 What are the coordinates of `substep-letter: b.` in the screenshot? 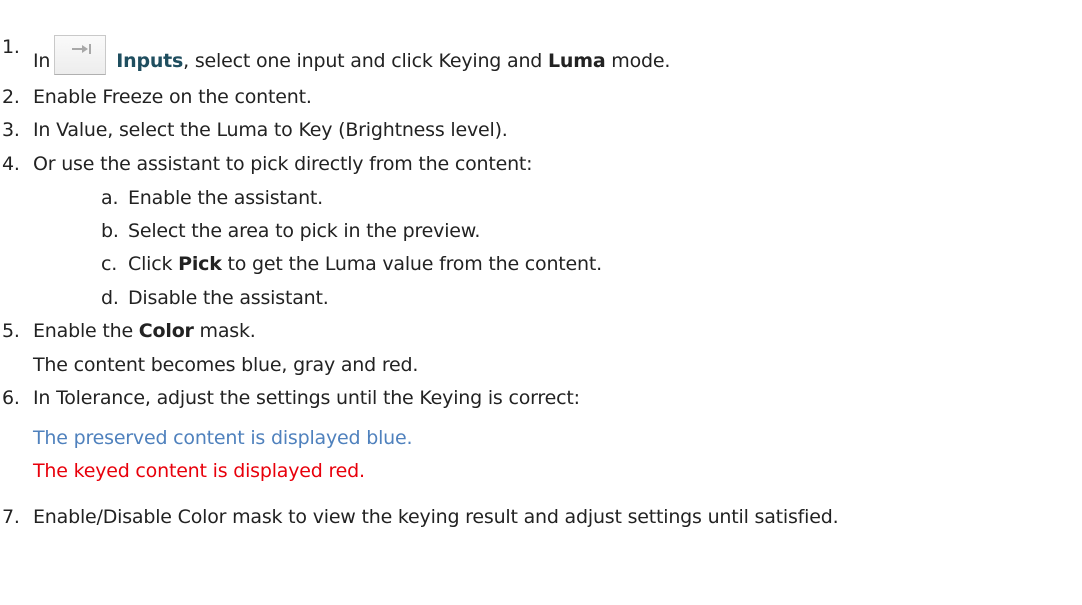 It's located at (110, 231).